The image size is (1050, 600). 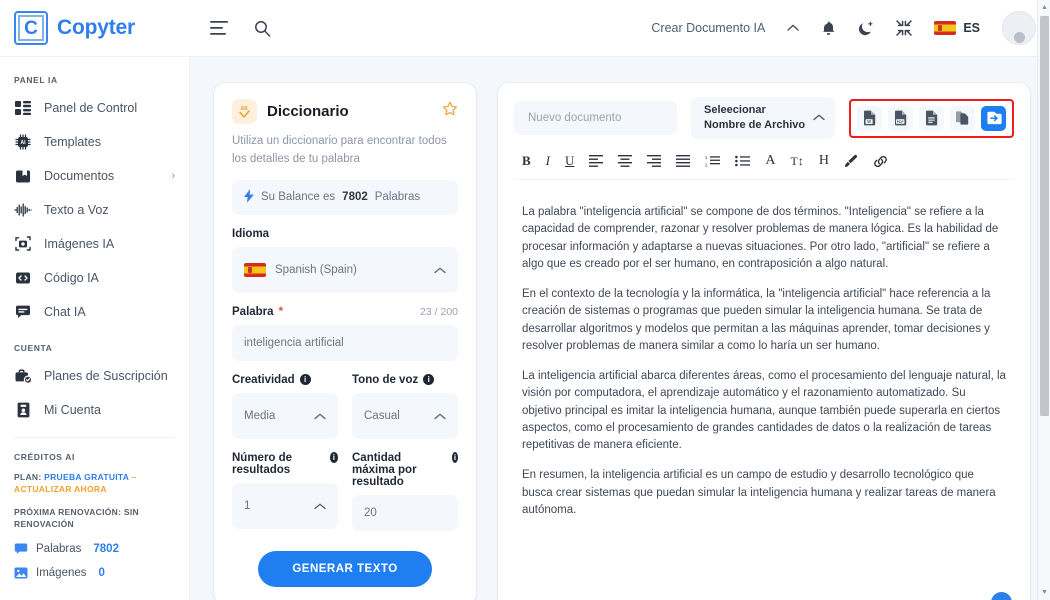 I want to click on sidebar-item-templates: AI Templates, so click(x=94, y=142).